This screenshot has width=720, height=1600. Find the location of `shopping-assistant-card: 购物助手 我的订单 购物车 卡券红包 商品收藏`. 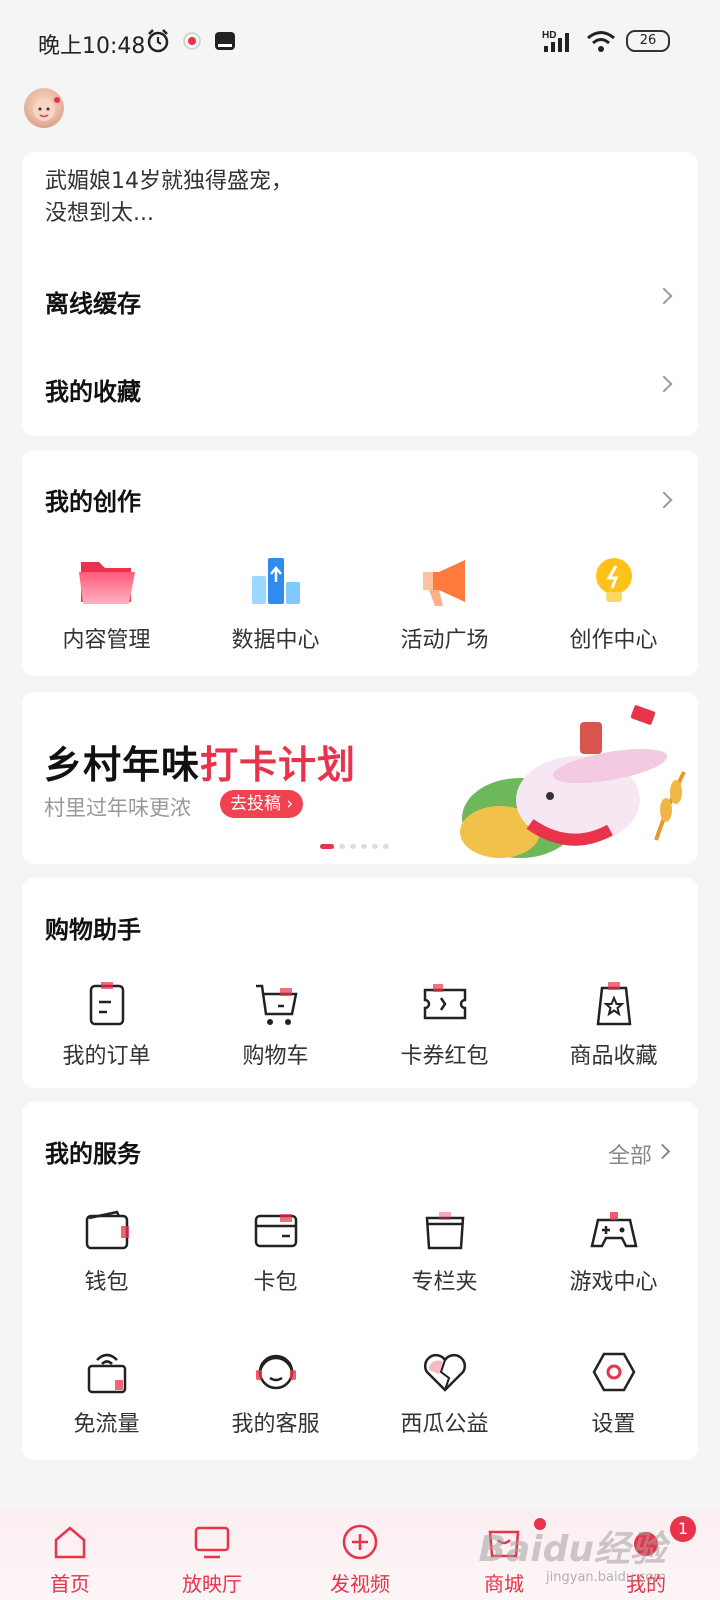

shopping-assistant-card: 购物助手 我的订单 购物车 卡券红包 商品收藏 is located at coordinates (360, 983).